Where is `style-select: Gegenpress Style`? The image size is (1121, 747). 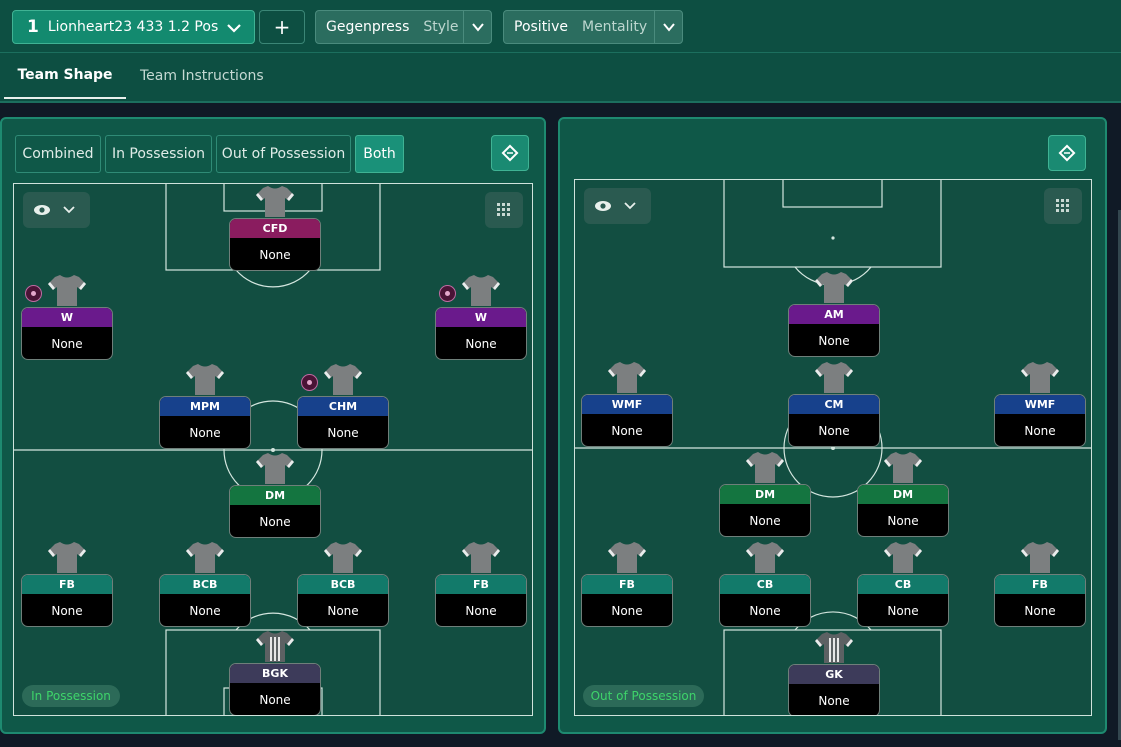 style-select: Gegenpress Style is located at coordinates (403, 27).